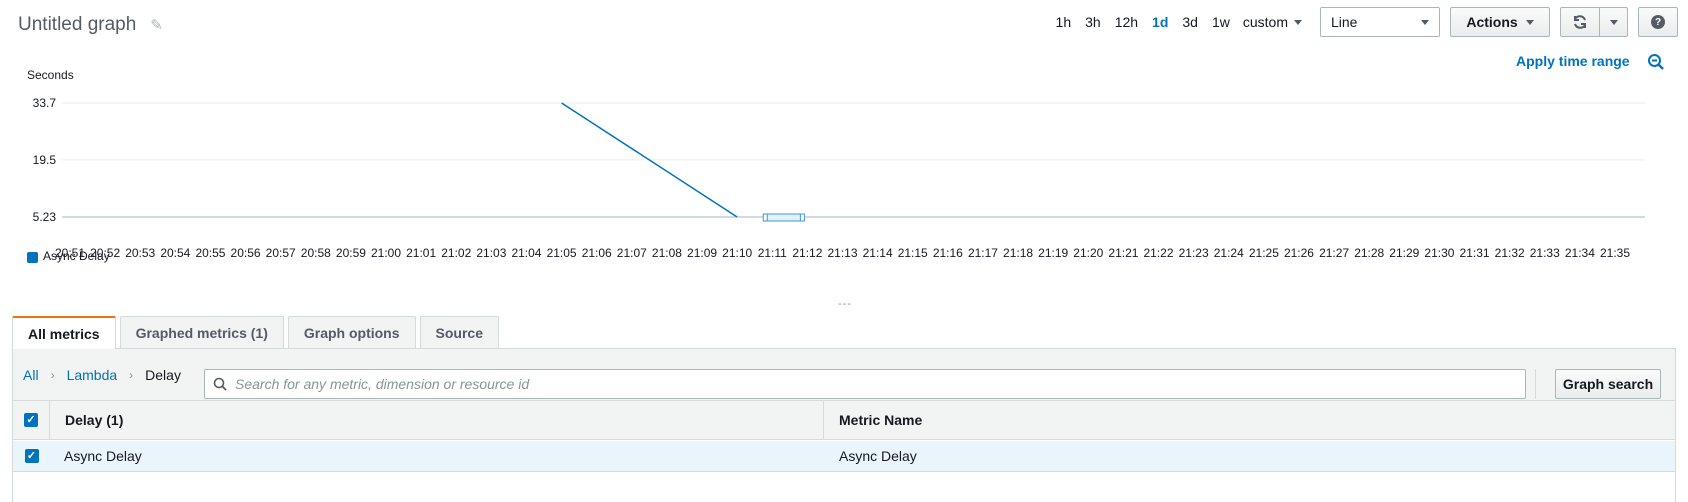 The image size is (1688, 502). I want to click on y-tick-label: 33.7, so click(45, 103).